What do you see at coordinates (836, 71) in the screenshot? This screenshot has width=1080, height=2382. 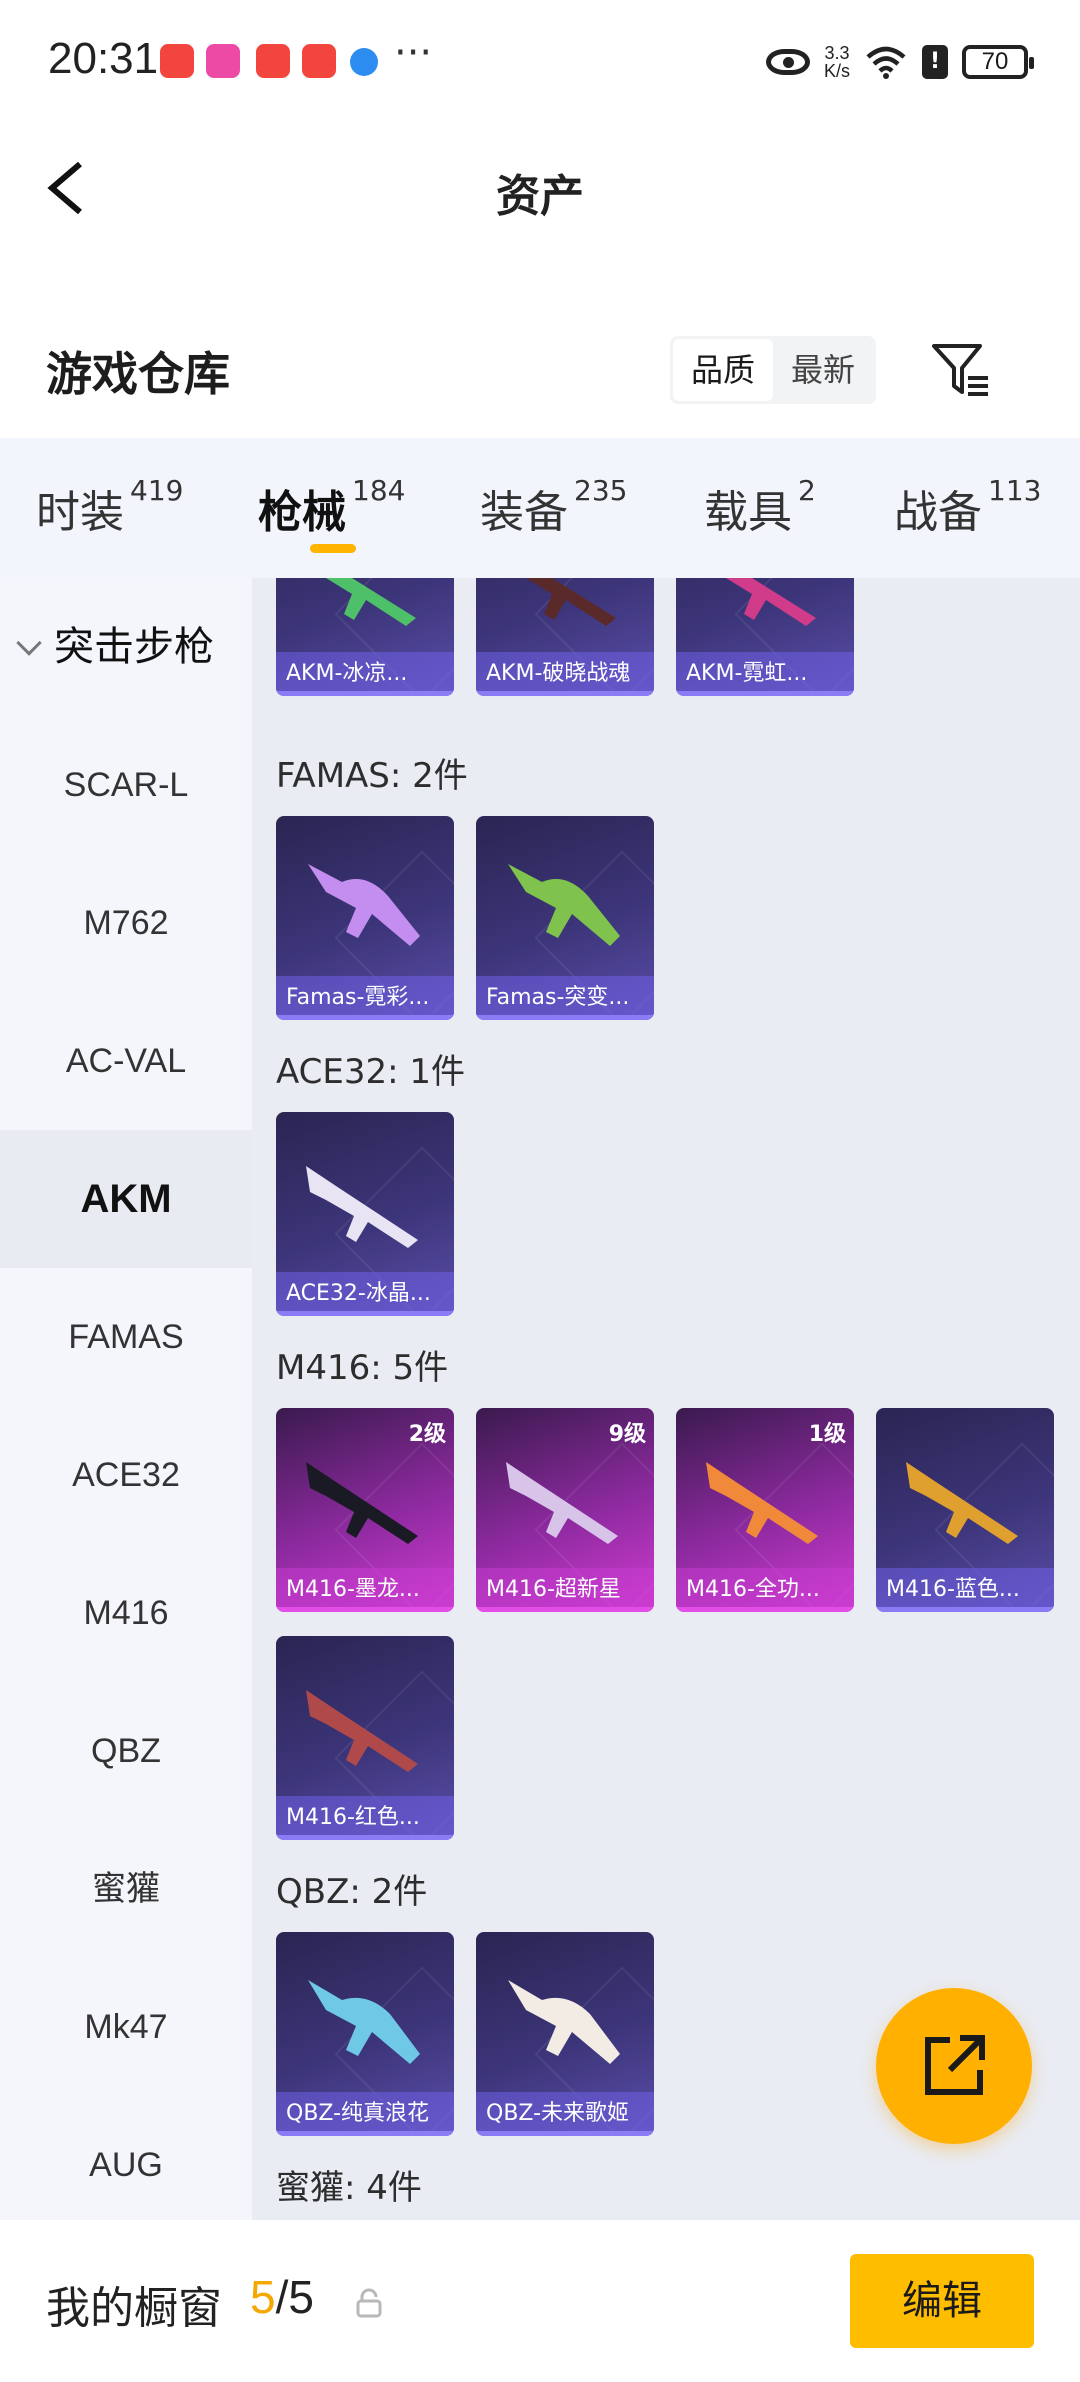 I see `network-speed-unit: K/s` at bounding box center [836, 71].